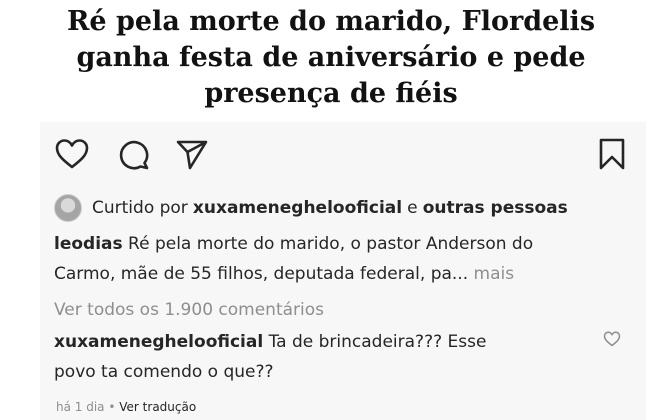 The height and width of the screenshot is (420, 662). I want to click on liked-by-others-link: outras pessoas, so click(495, 208).